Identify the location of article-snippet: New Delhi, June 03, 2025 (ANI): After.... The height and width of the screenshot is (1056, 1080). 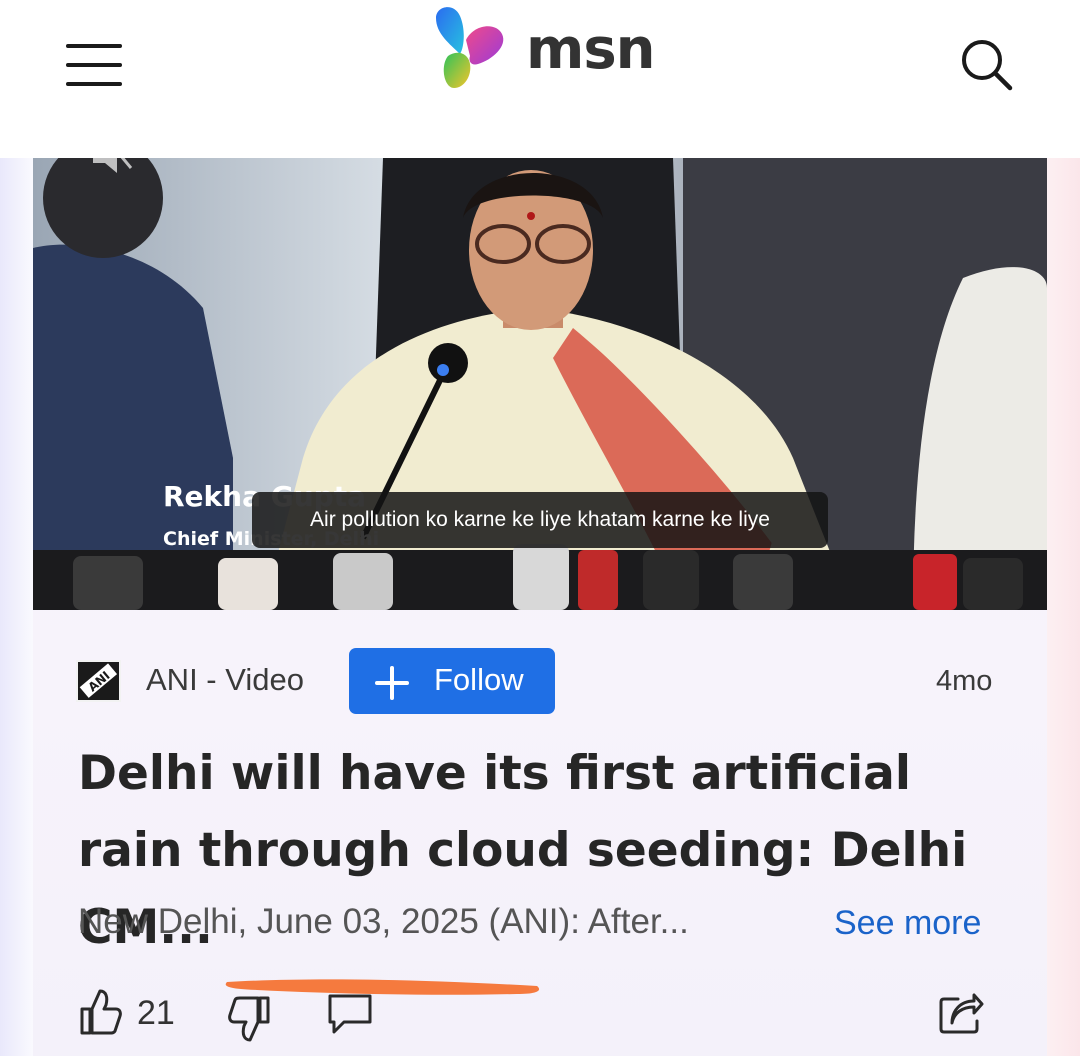
(383, 921).